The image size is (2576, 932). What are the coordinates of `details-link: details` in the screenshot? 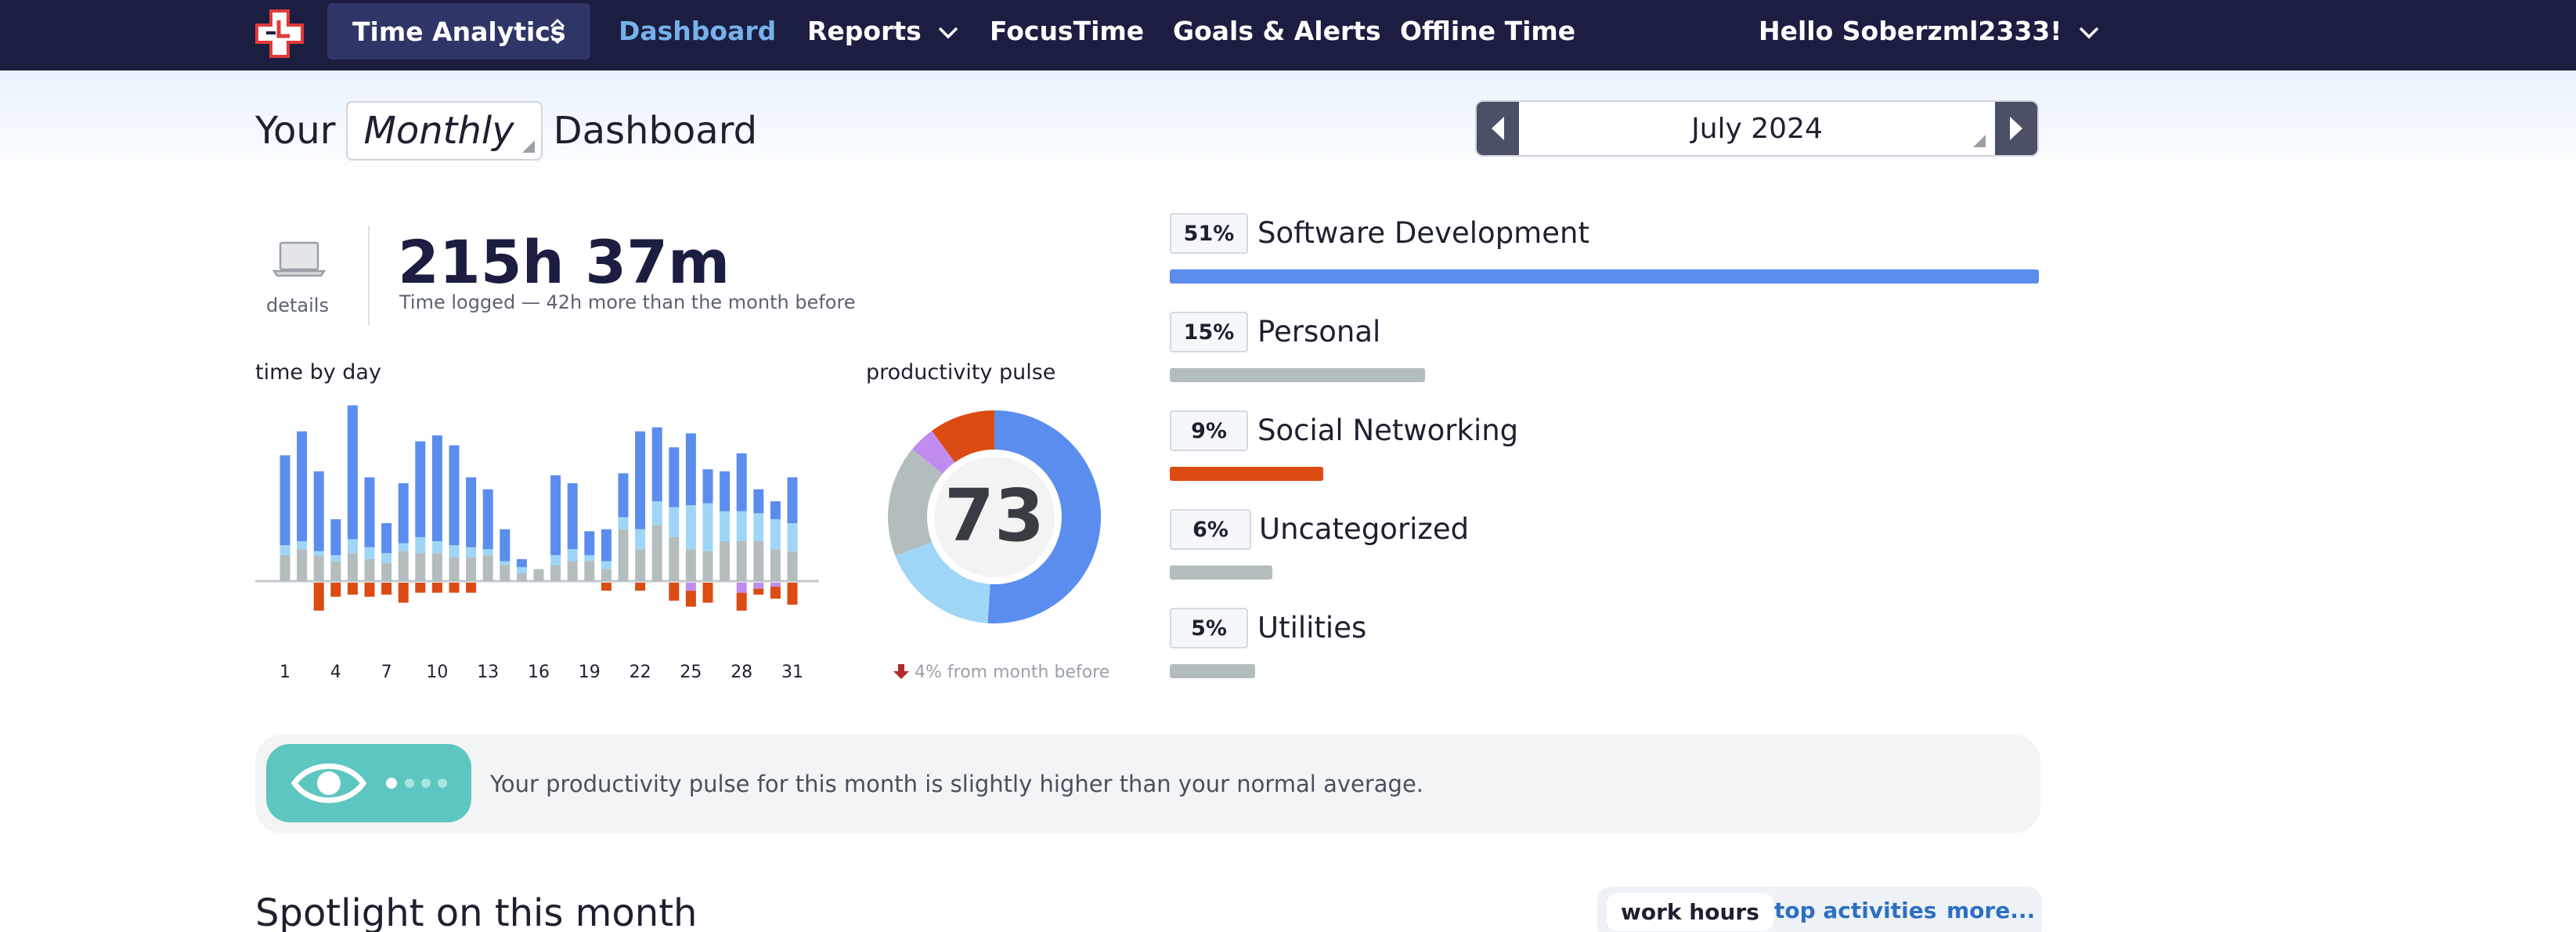 It's located at (298, 305).